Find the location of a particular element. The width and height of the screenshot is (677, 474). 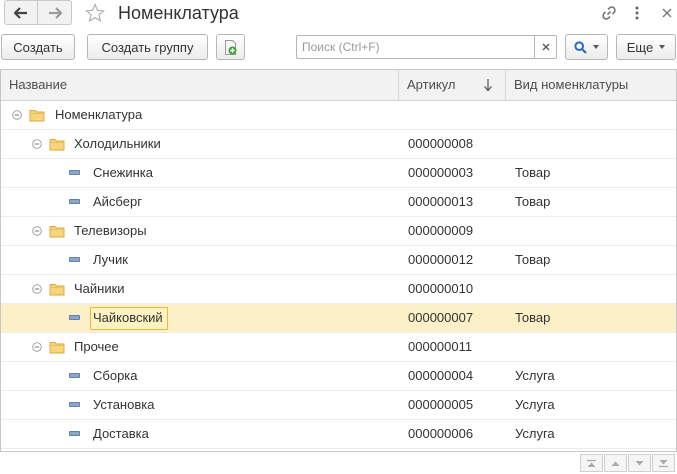

page-title: Номенклатура is located at coordinates (178, 13).